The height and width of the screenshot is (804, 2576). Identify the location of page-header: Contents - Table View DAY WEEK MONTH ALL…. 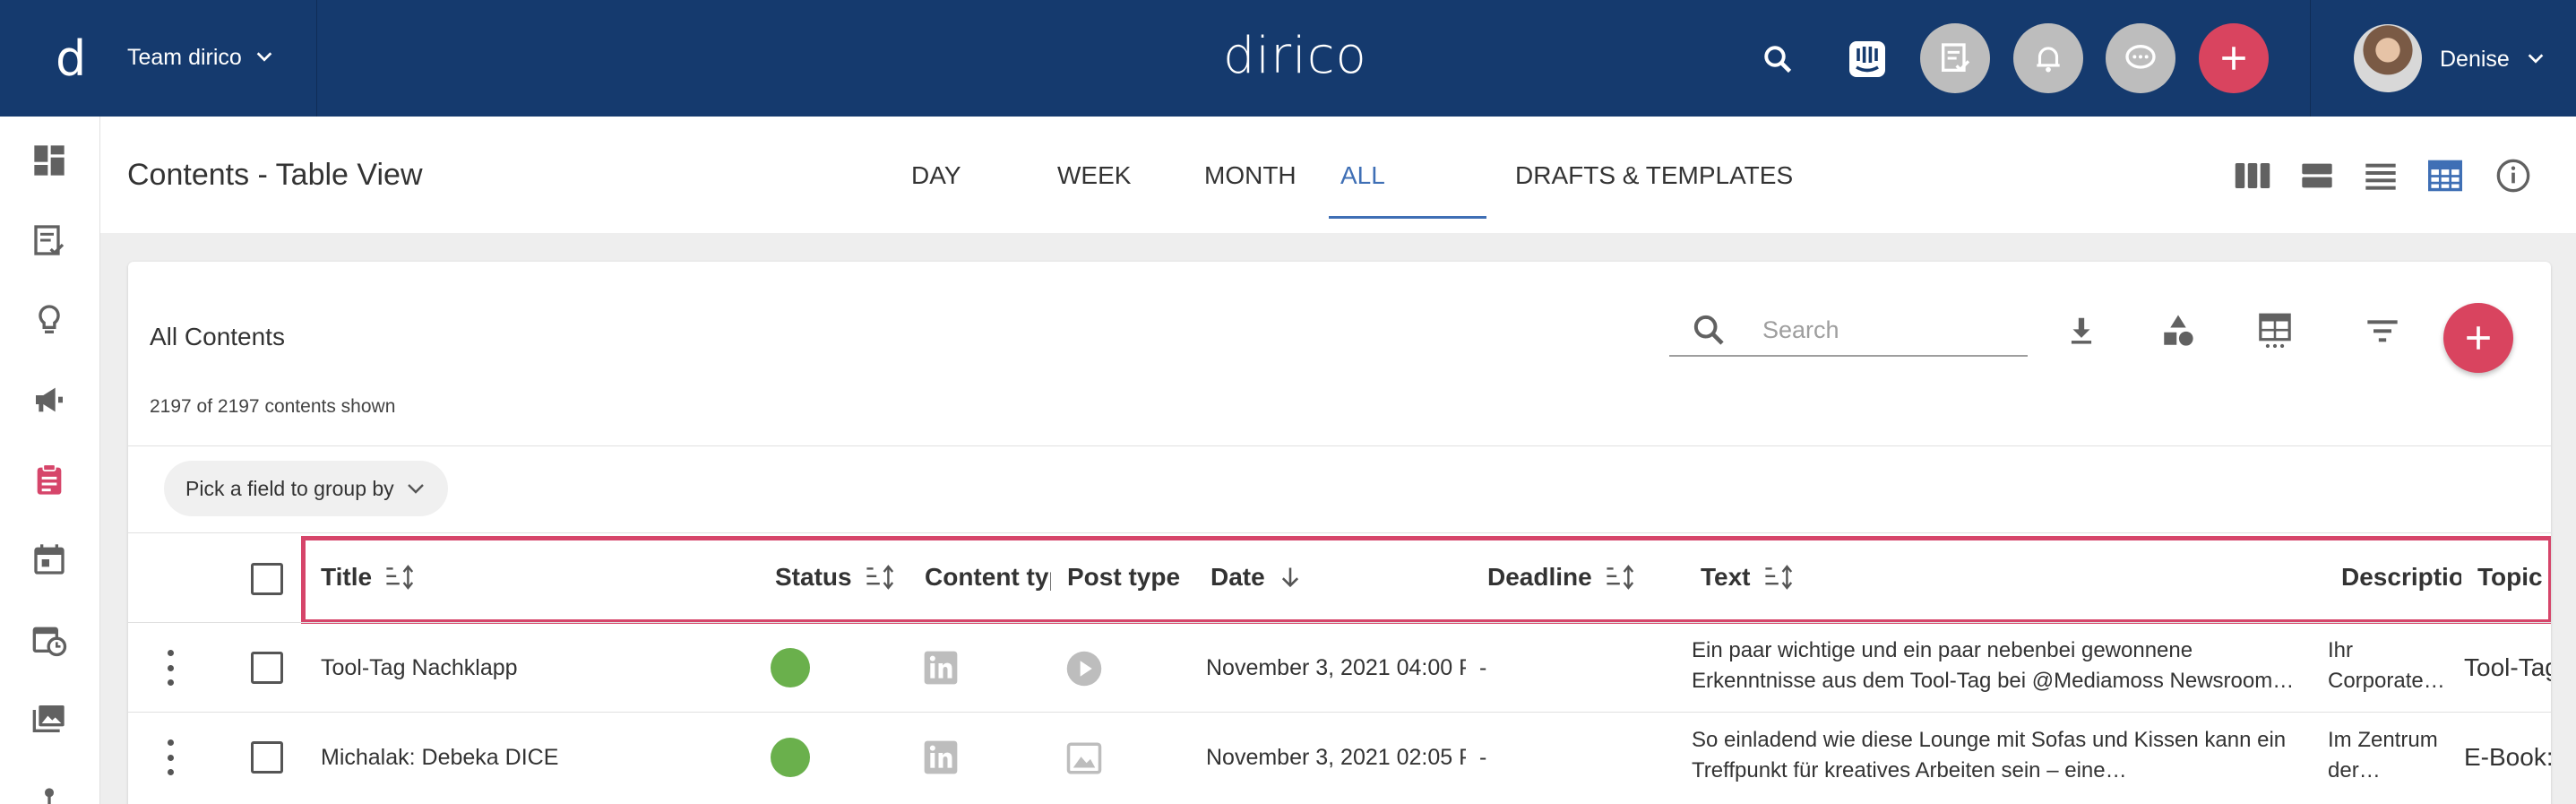
(1338, 175).